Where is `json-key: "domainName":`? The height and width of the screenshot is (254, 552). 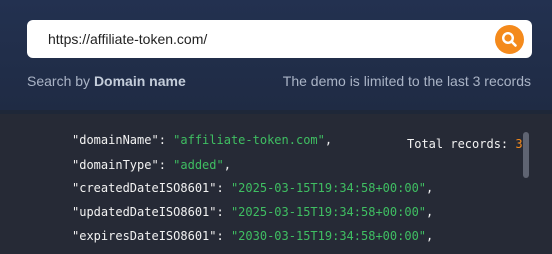
json-key: "domainName": is located at coordinates (123, 140).